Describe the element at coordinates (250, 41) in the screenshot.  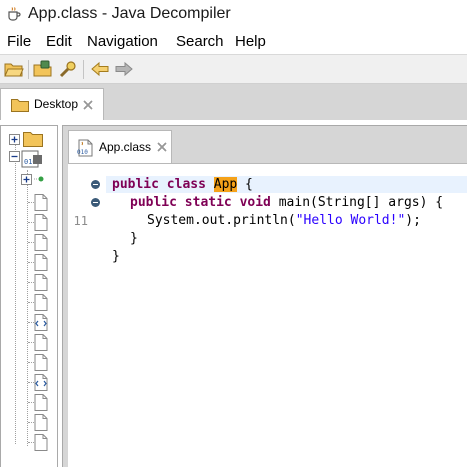
I see `menu-help: Help` at that location.